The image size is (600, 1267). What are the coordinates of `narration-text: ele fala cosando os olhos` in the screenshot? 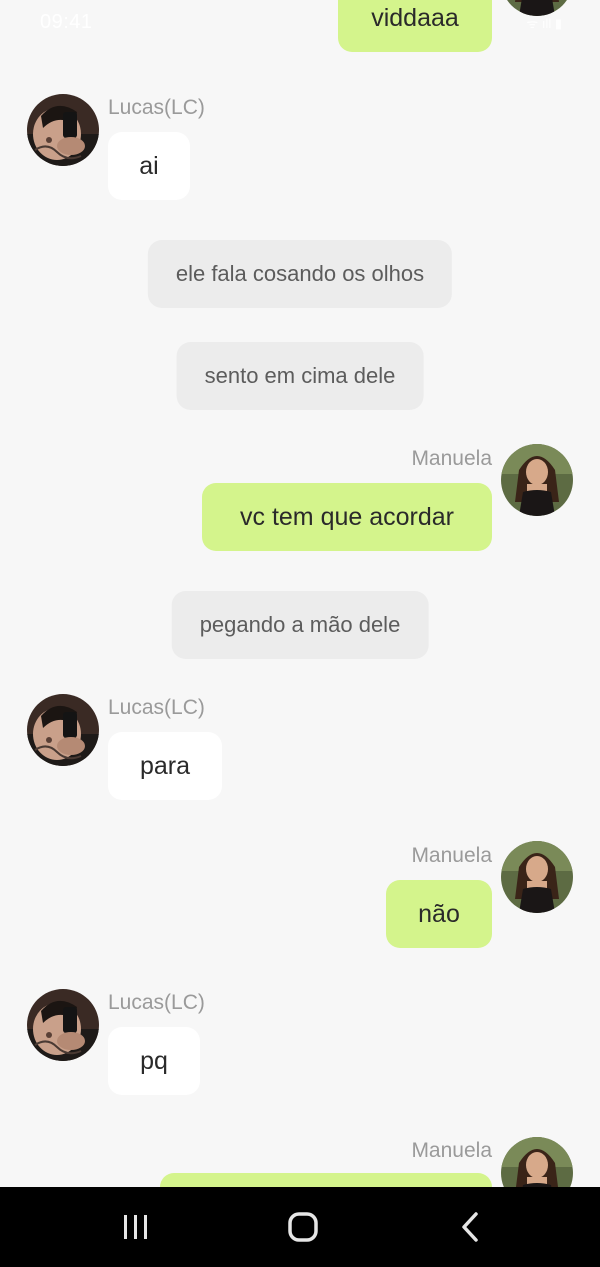 It's located at (300, 273).